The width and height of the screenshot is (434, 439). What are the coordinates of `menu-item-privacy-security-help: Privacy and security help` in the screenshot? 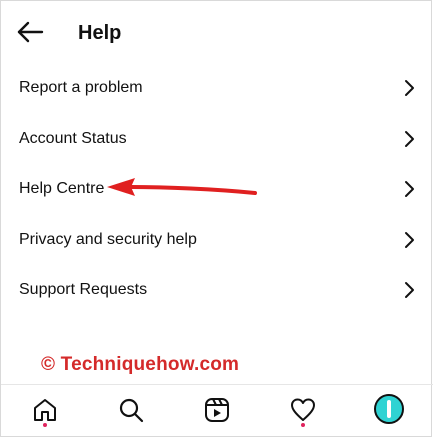 It's located at (217, 240).